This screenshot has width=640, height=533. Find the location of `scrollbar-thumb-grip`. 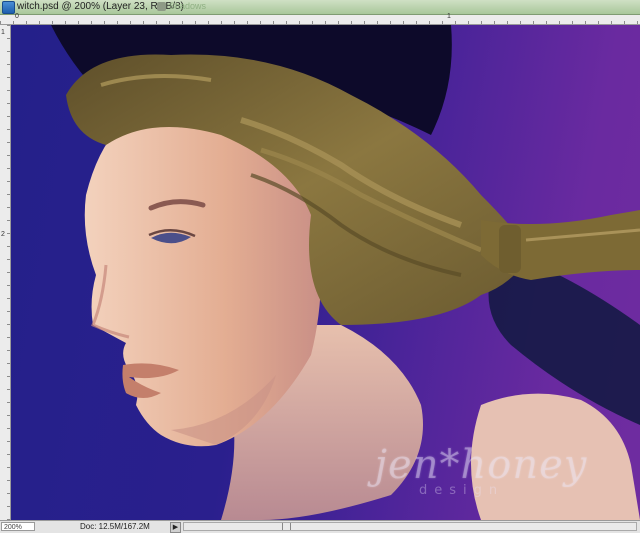

scrollbar-thumb-grip is located at coordinates (286, 526).